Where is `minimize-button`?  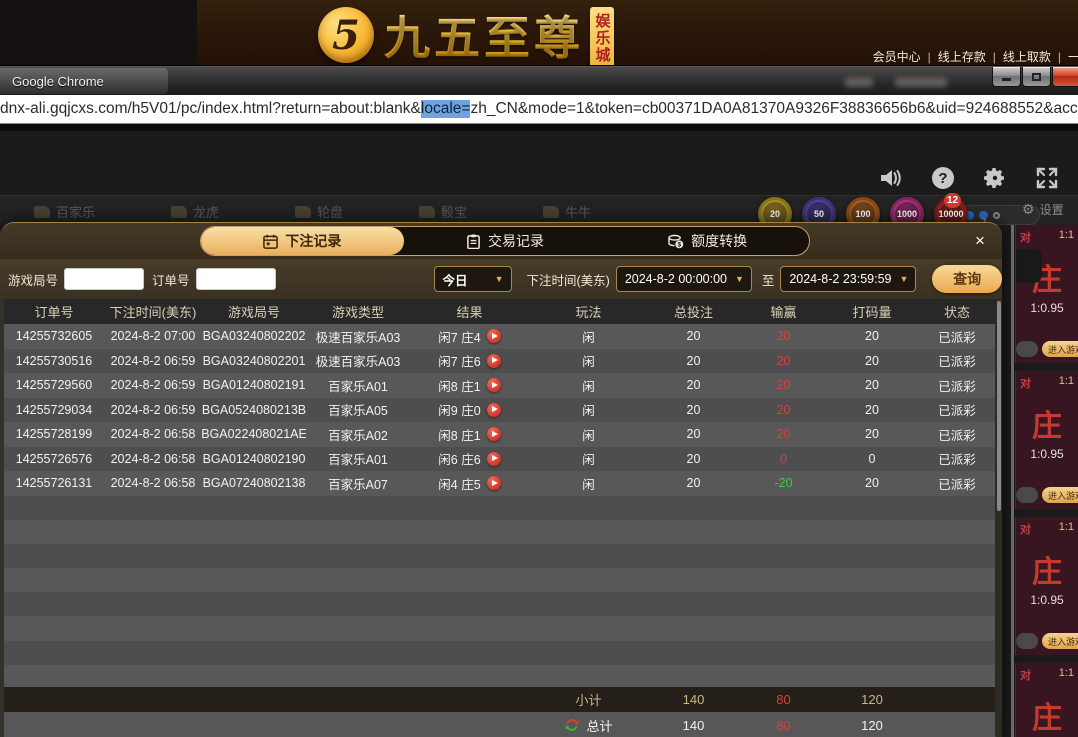 minimize-button is located at coordinates (1006, 77).